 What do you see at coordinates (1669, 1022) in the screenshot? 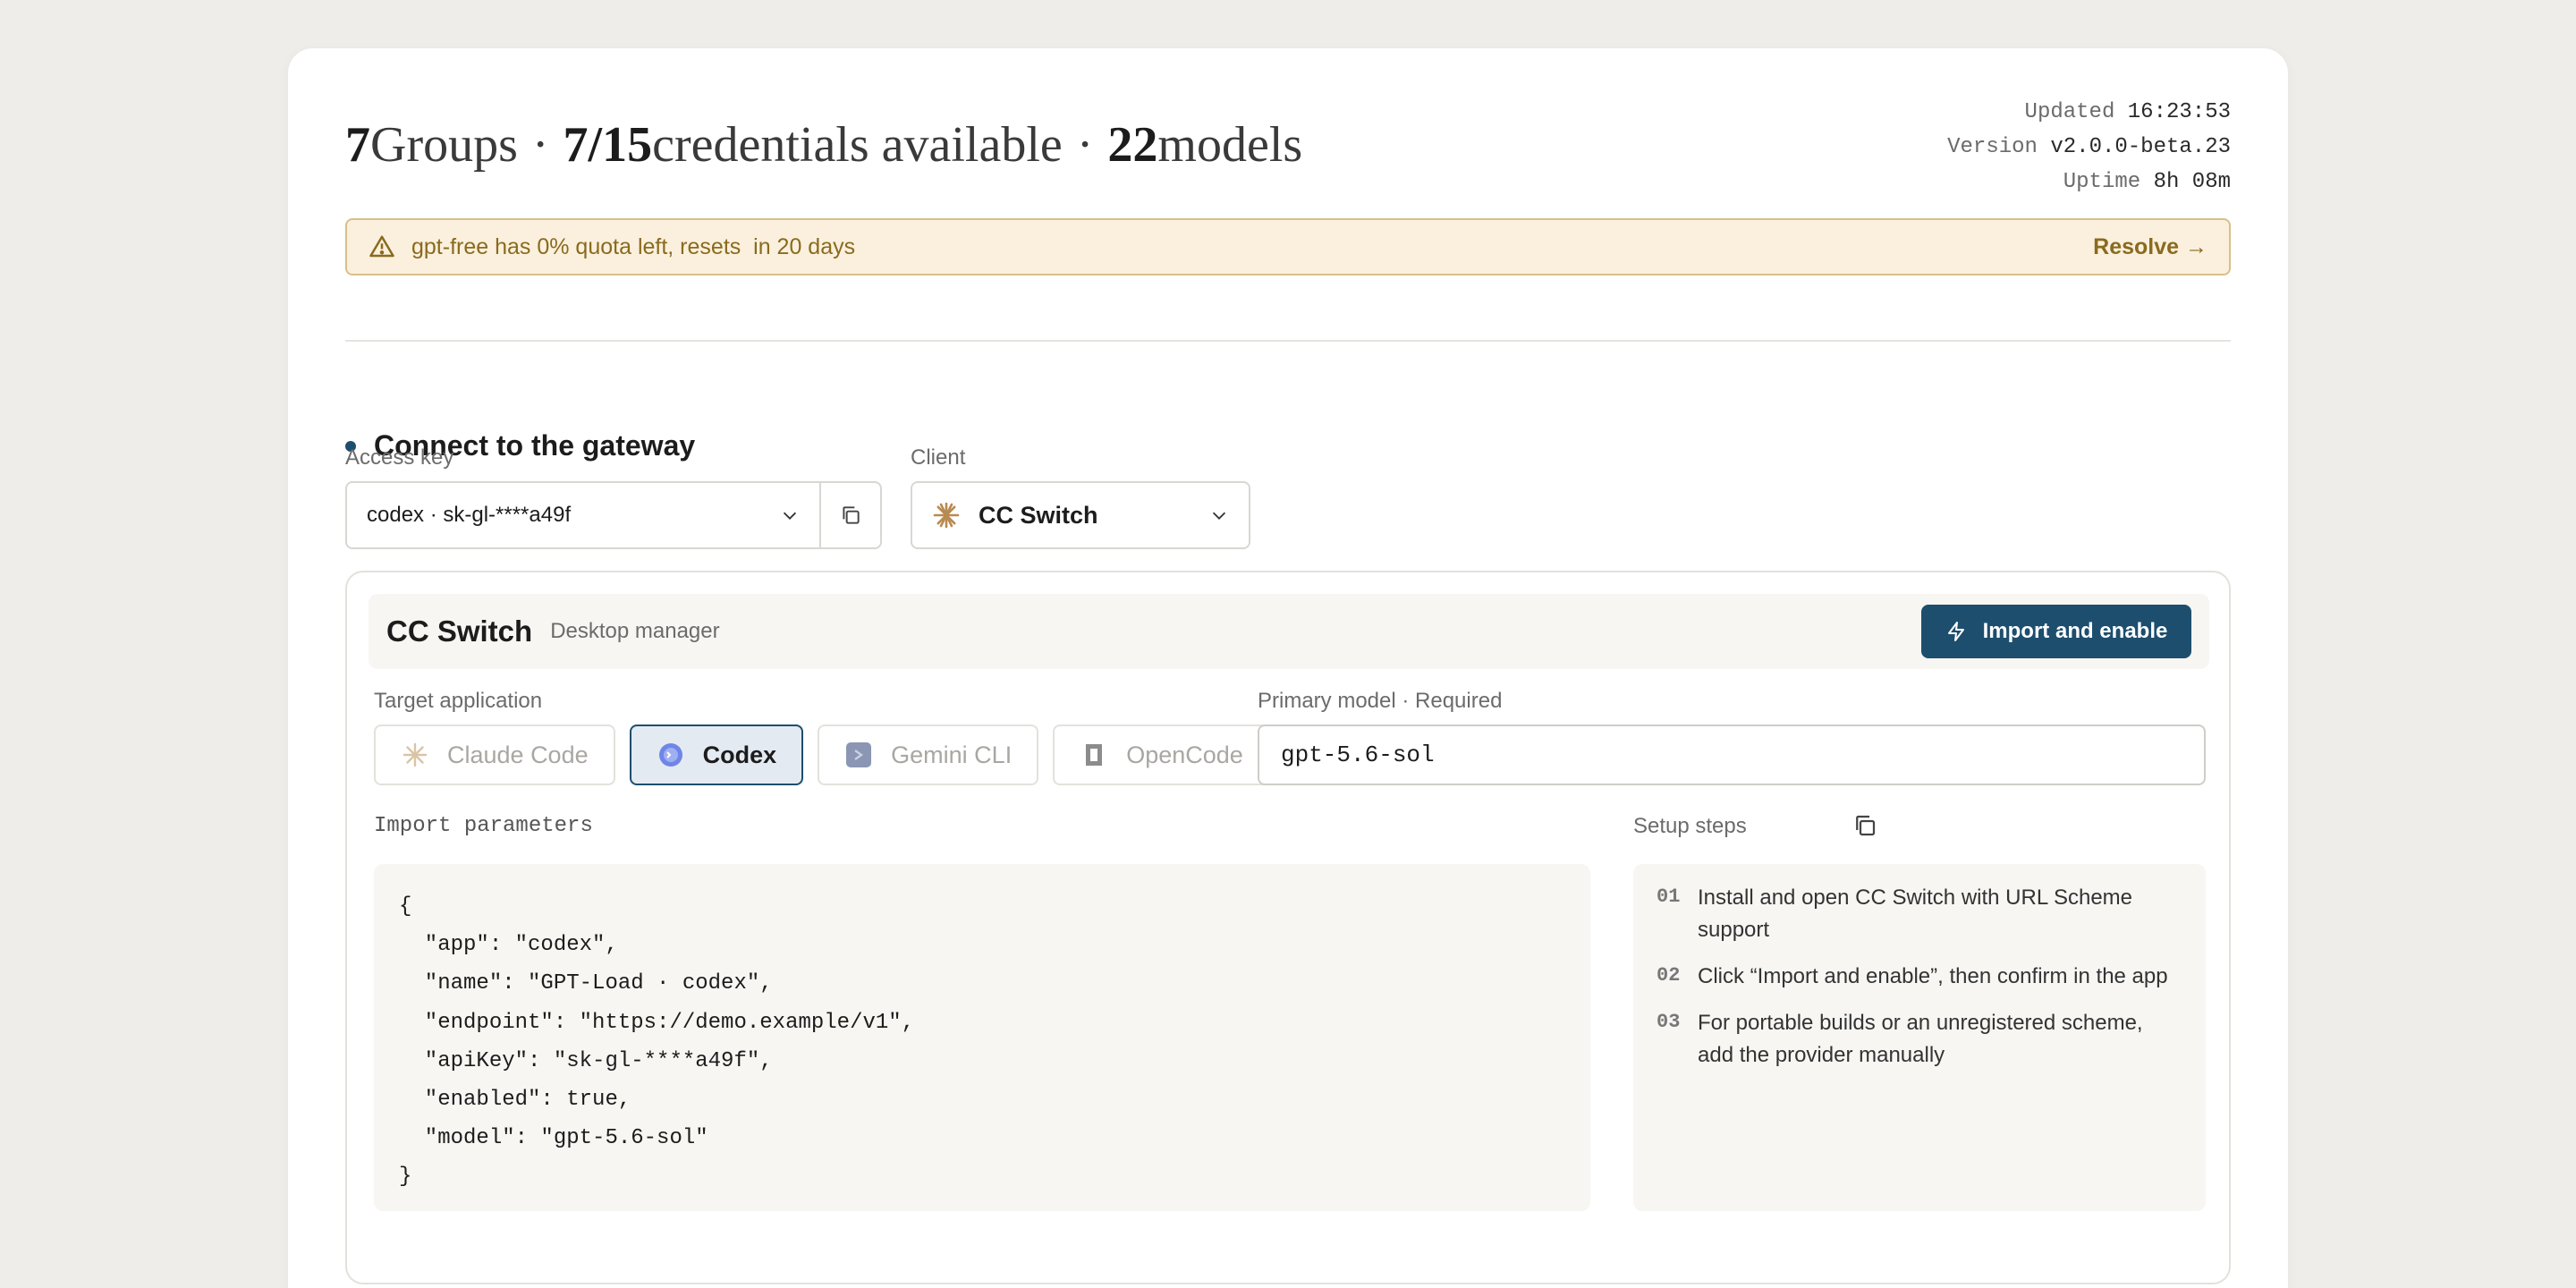
I see `step-number: 03` at bounding box center [1669, 1022].